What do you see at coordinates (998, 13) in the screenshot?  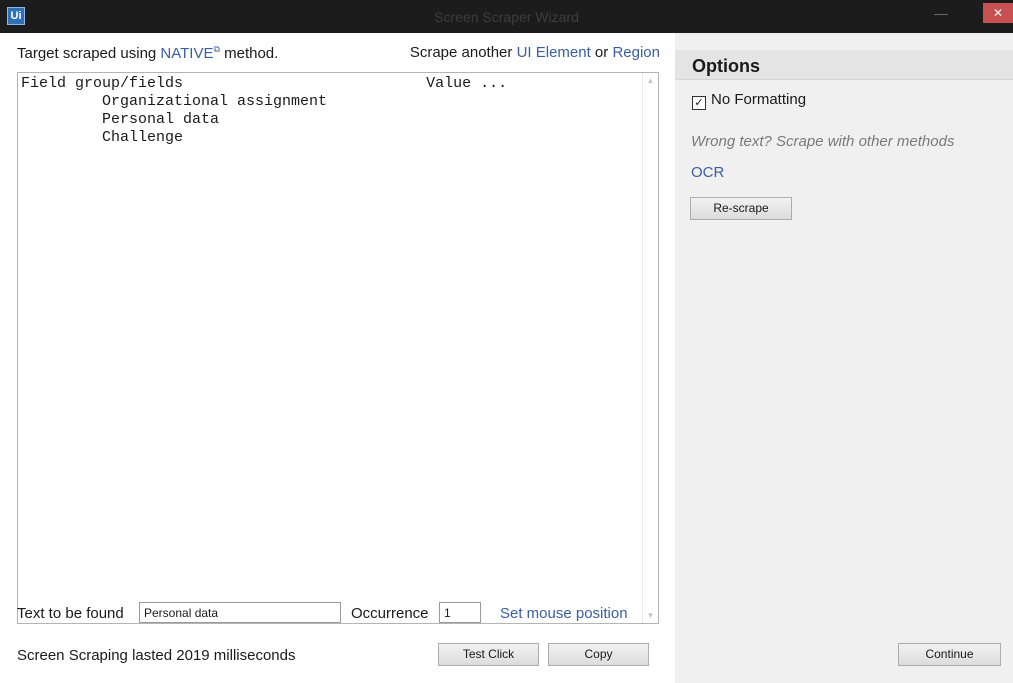 I see `close-button: ✕` at bounding box center [998, 13].